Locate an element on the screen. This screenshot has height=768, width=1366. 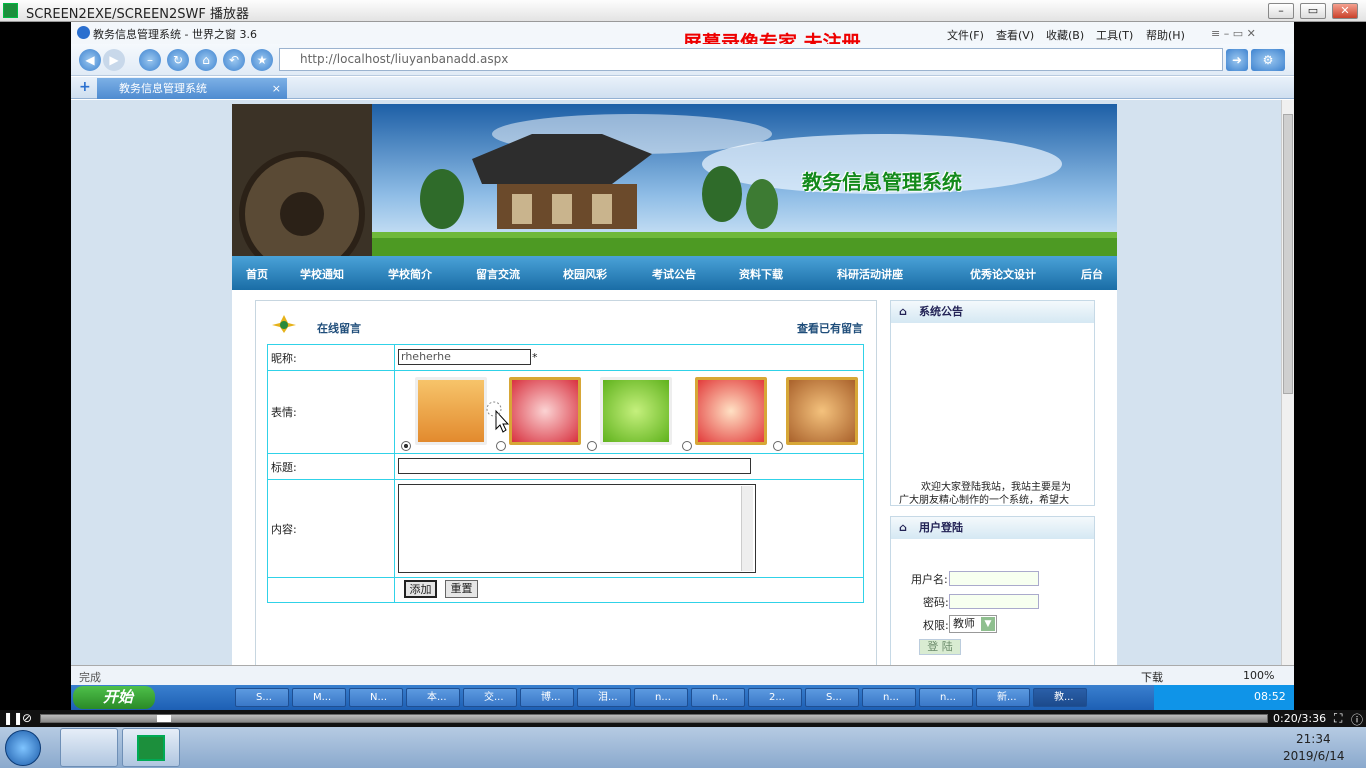
home-icon: ⌂ is located at coordinates (206, 60).